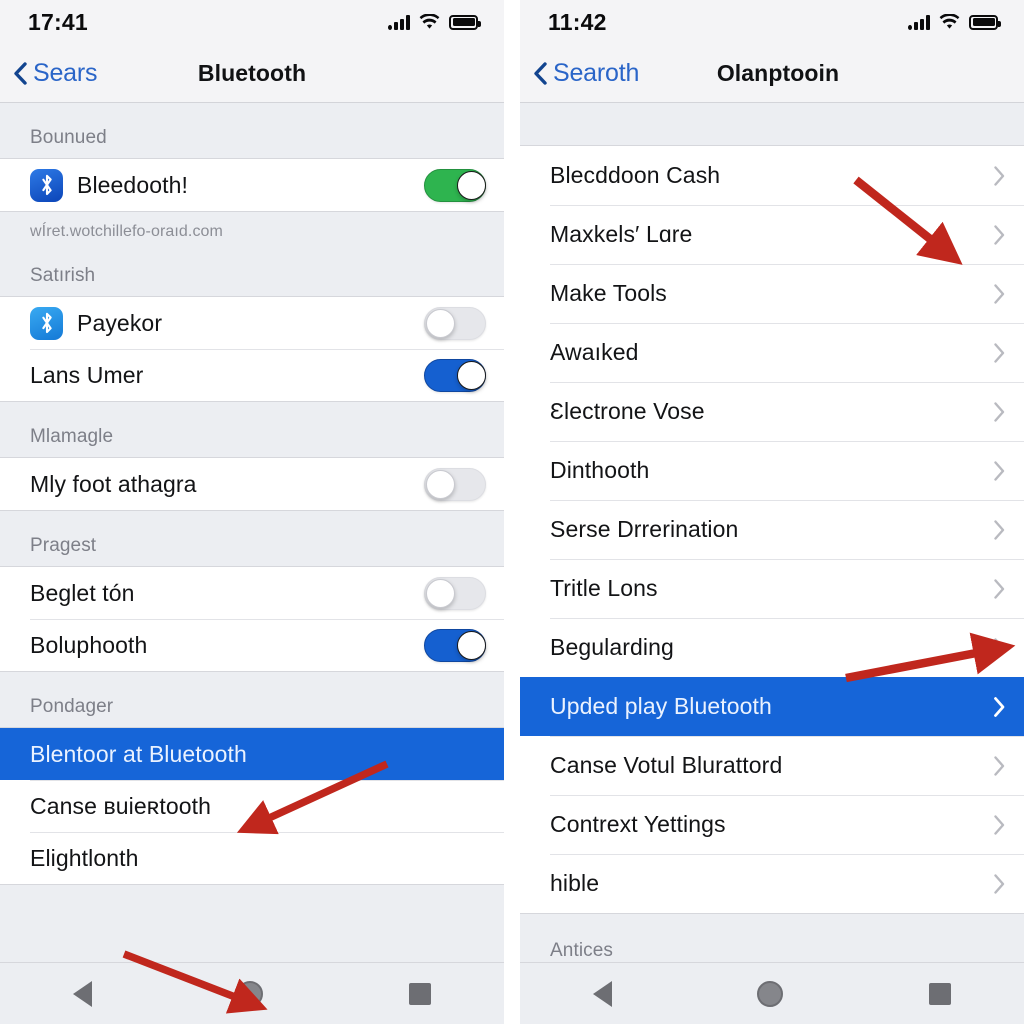 This screenshot has width=1024, height=1024. What do you see at coordinates (661, 706) in the screenshot?
I see `list-item-label: Upded play Bluetooth` at bounding box center [661, 706].